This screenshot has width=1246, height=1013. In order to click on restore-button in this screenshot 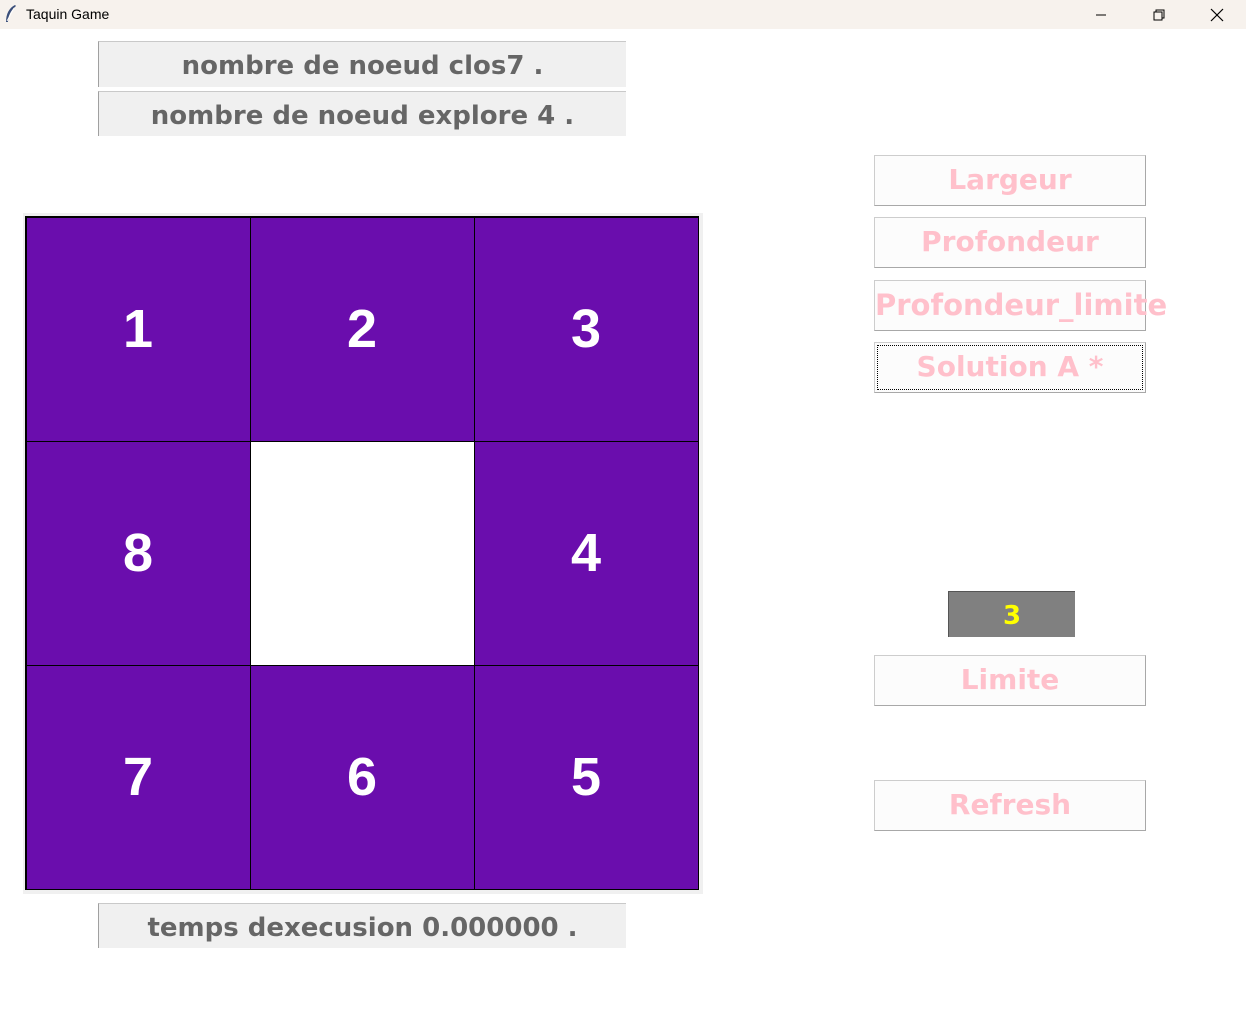, I will do `click(1159, 14)`.